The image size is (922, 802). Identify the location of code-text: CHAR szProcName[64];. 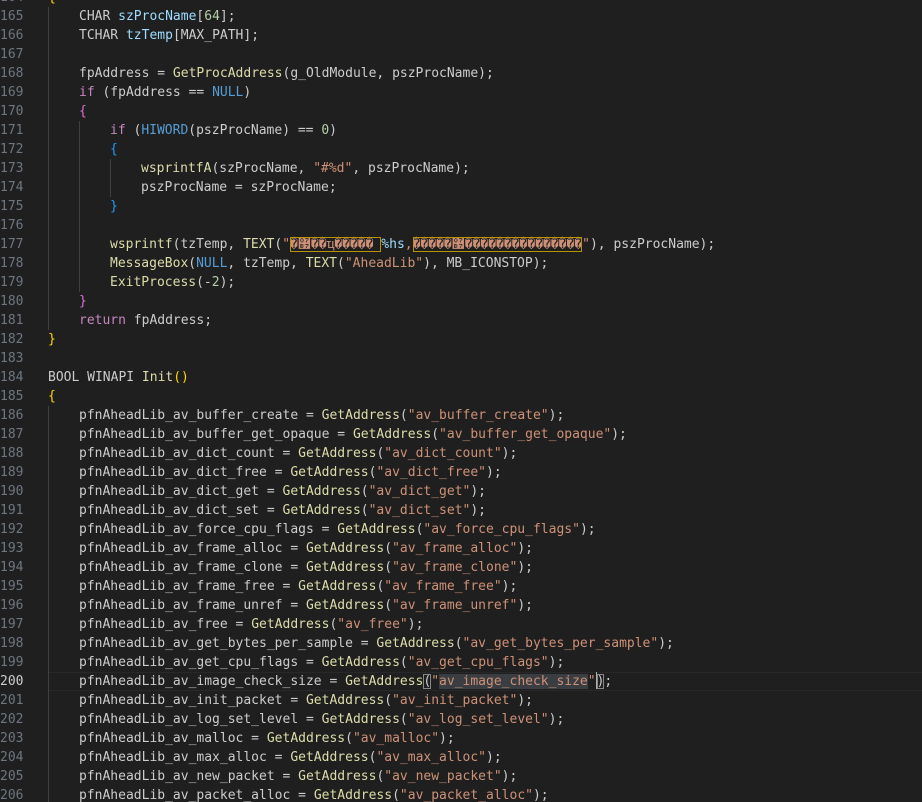
(485, 16).